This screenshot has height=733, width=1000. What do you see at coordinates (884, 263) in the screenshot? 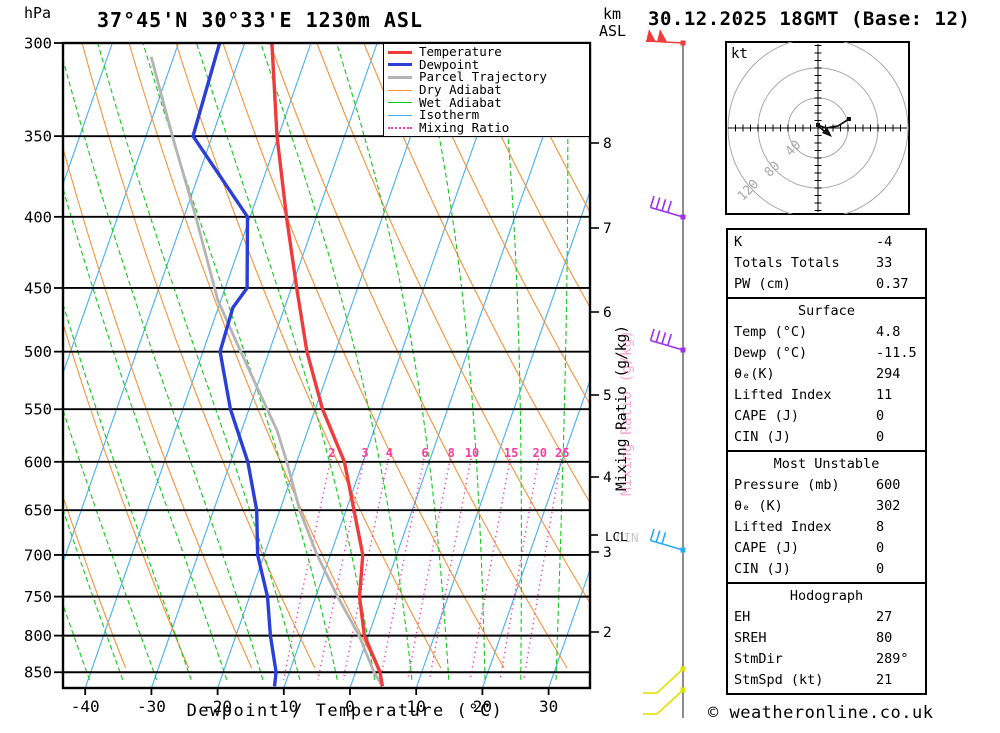
I see `table-row-value: 33` at bounding box center [884, 263].